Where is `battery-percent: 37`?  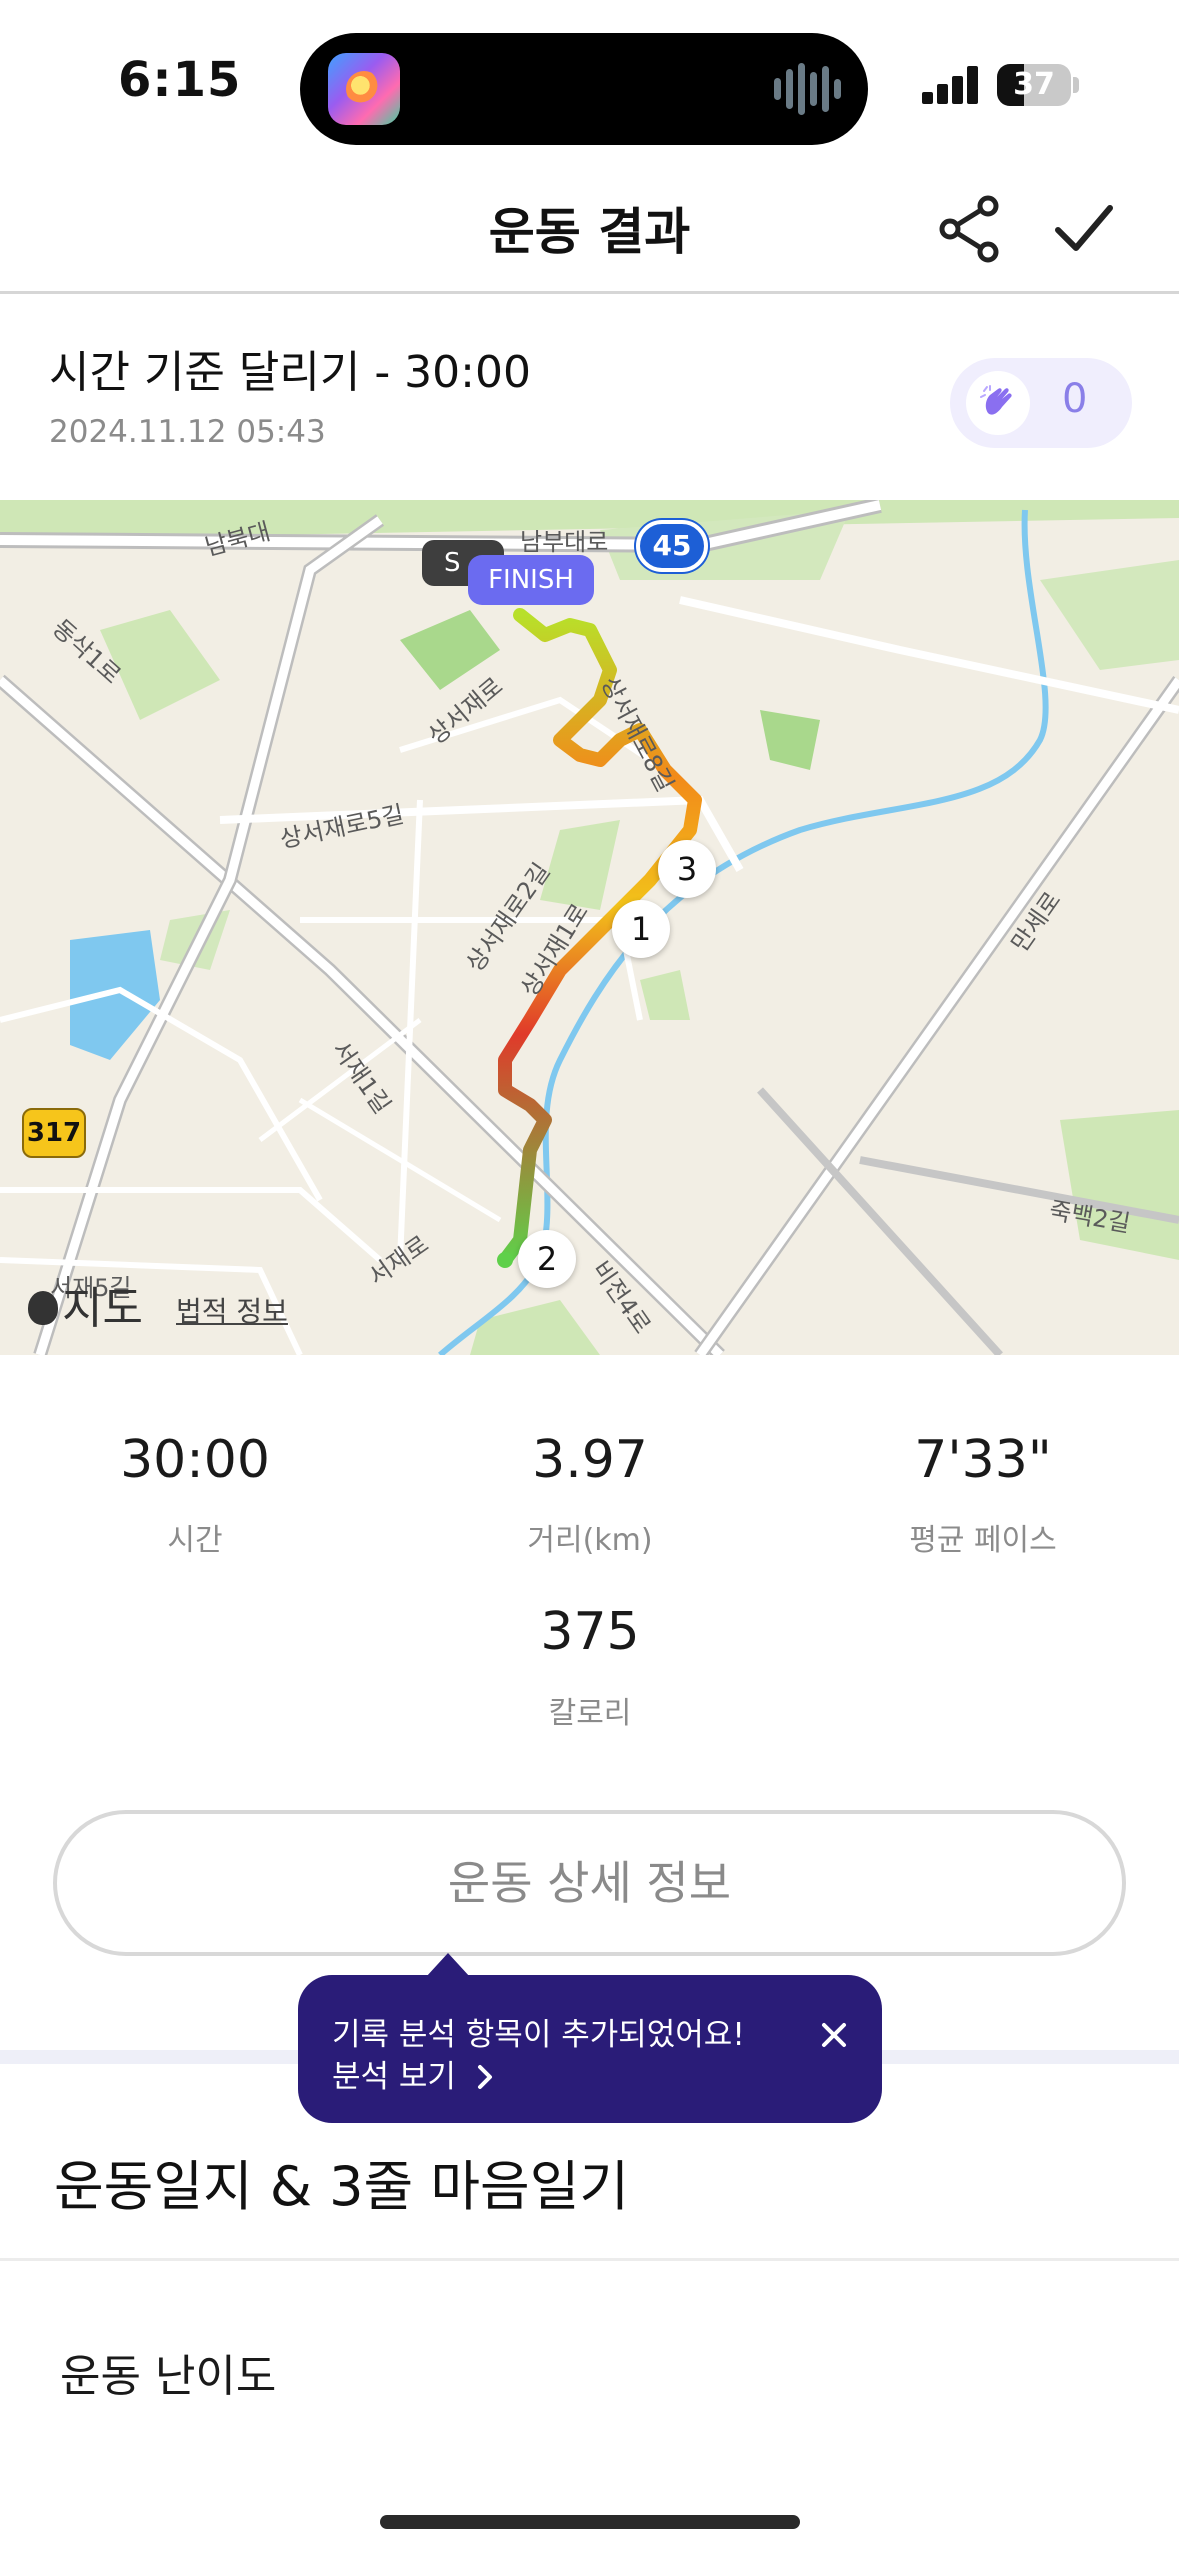 battery-percent: 37 is located at coordinates (1034, 84).